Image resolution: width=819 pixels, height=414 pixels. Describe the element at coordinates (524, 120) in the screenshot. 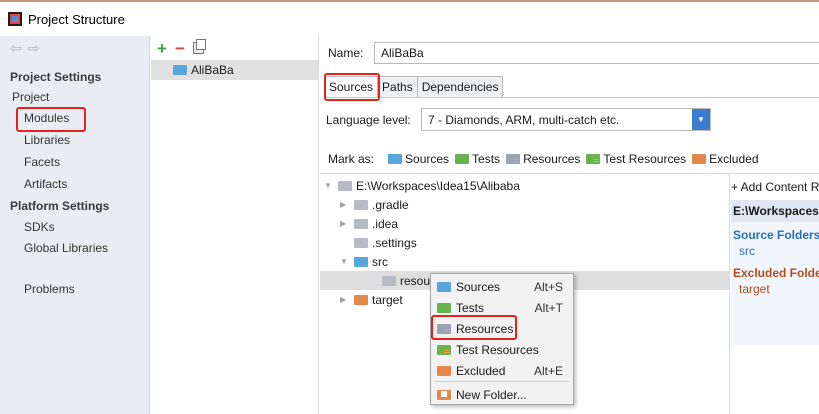

I see `language-level-value: 7 - Diamonds, ARM, multi-catch etc.` at that location.